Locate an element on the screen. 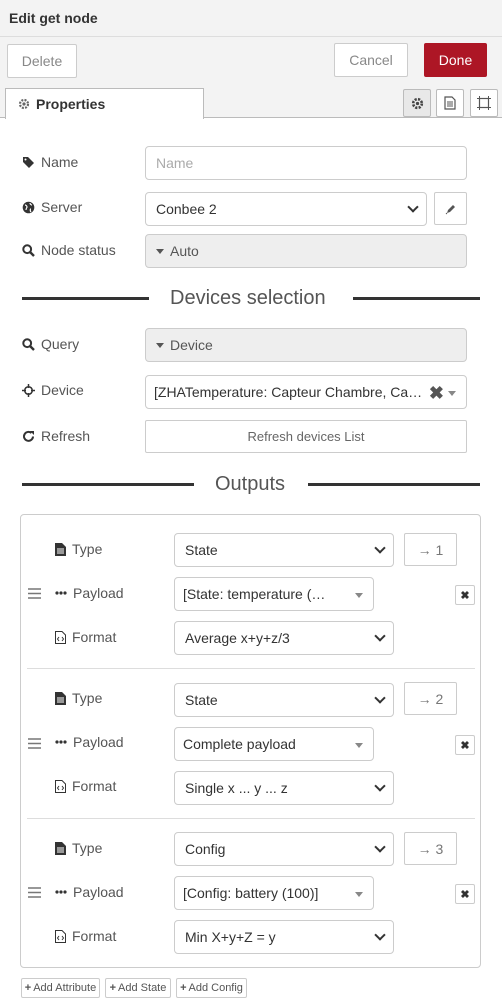  refresh-devices-button: Refresh devices List is located at coordinates (306, 436).